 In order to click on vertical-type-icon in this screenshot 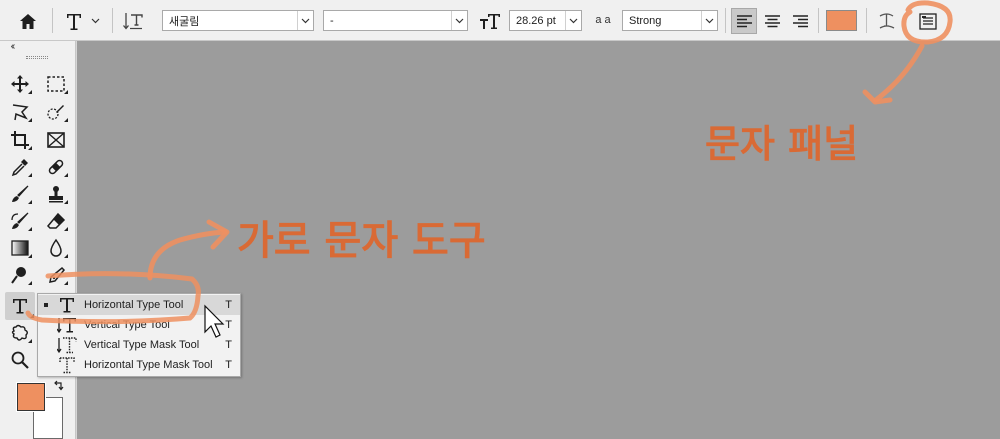, I will do `click(67, 325)`.